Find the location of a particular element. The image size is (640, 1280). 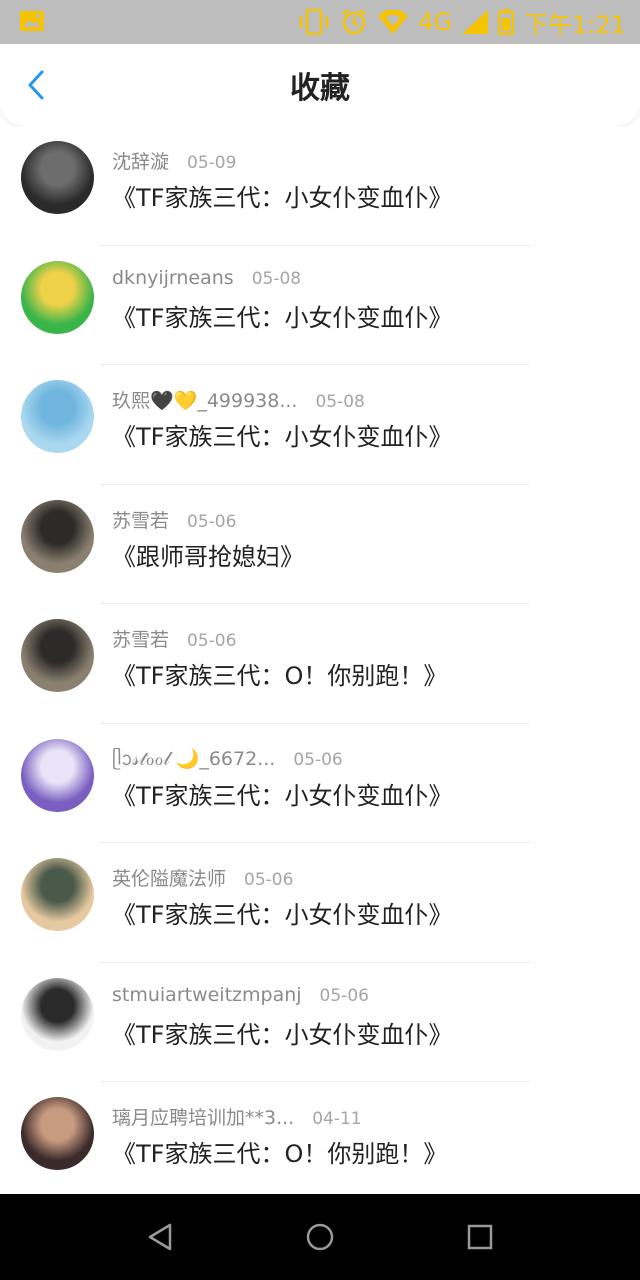

recent-square-icon is located at coordinates (480, 1237).